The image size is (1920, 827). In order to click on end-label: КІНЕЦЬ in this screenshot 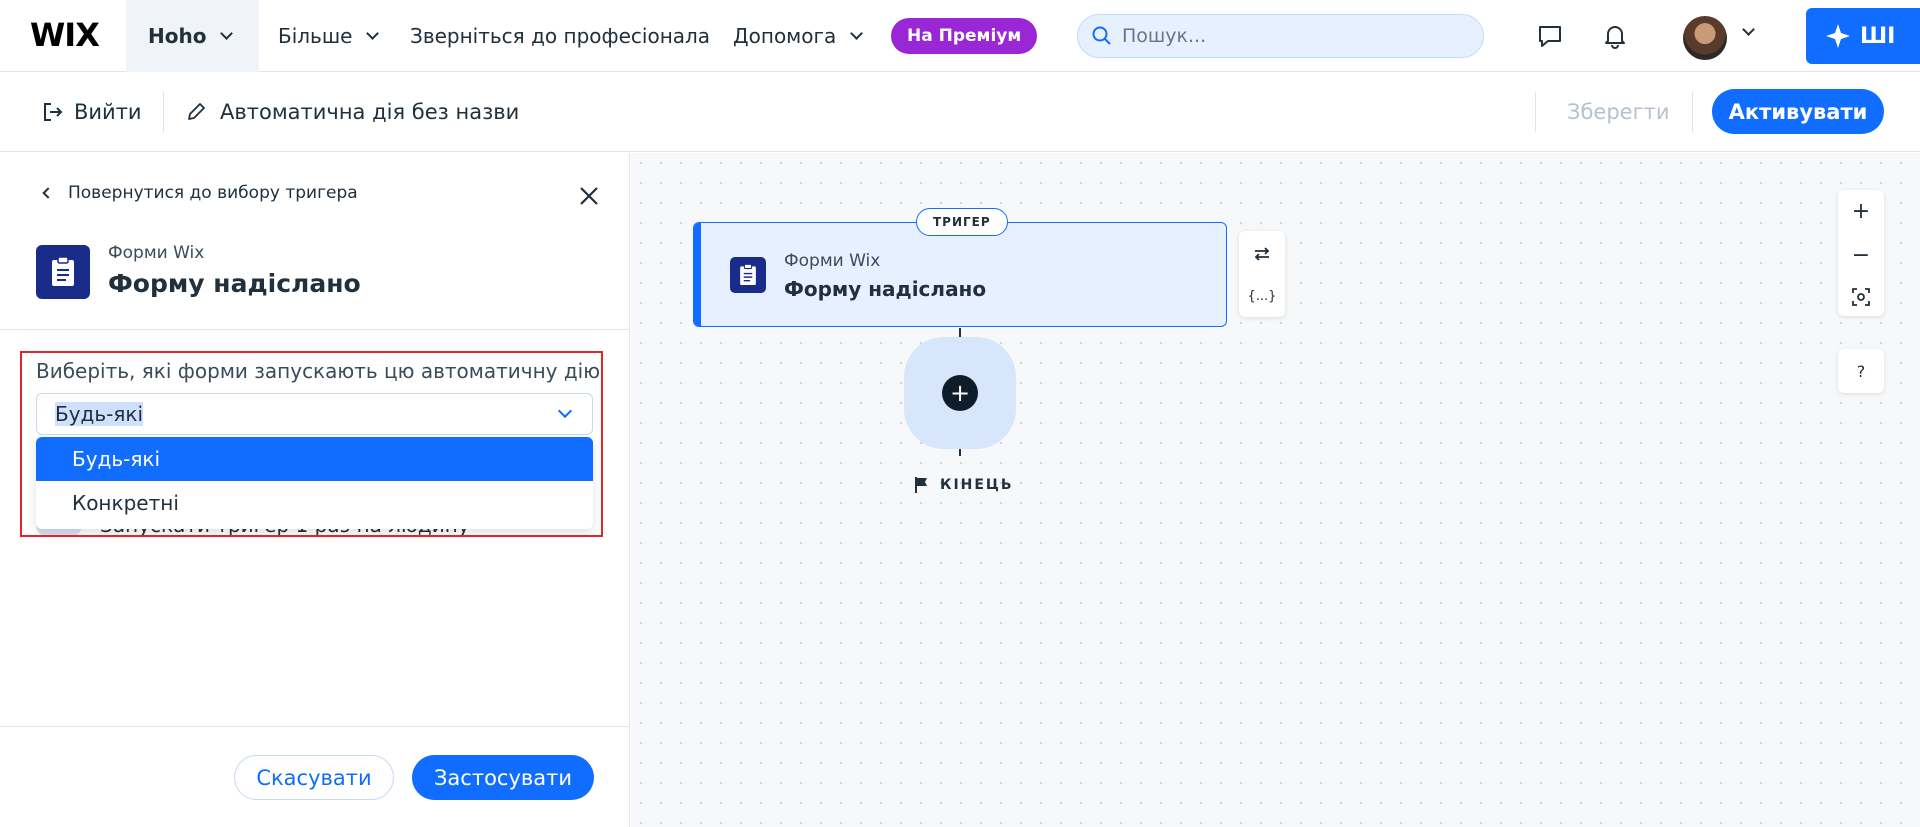, I will do `click(977, 485)`.